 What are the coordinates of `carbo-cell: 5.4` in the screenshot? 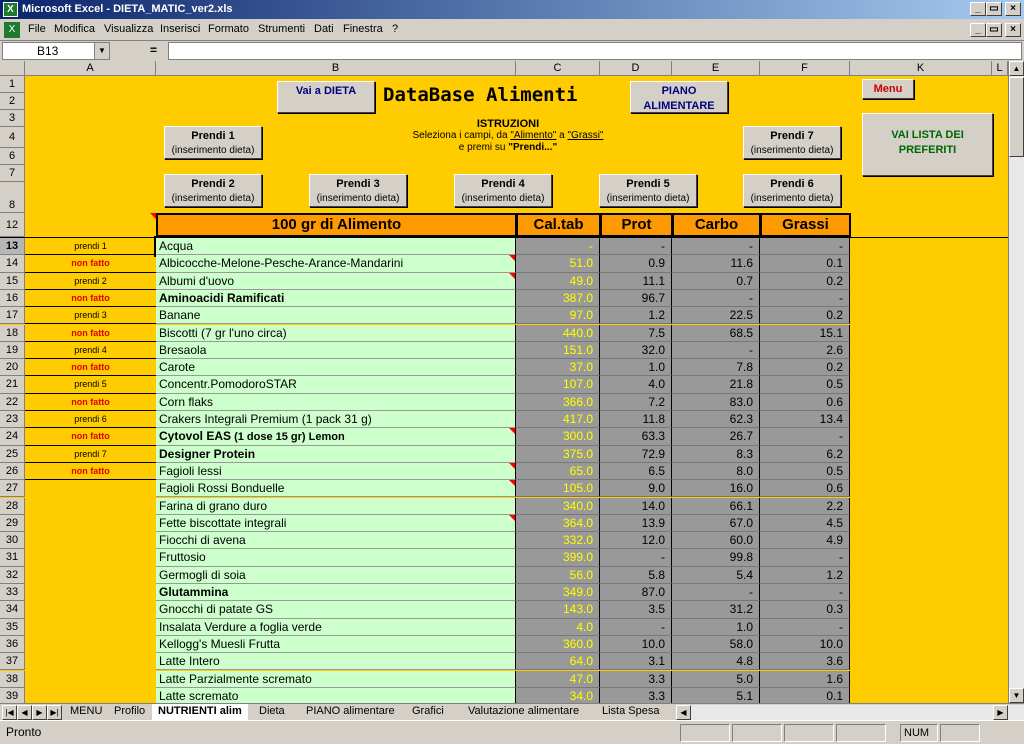 It's located at (716, 575).